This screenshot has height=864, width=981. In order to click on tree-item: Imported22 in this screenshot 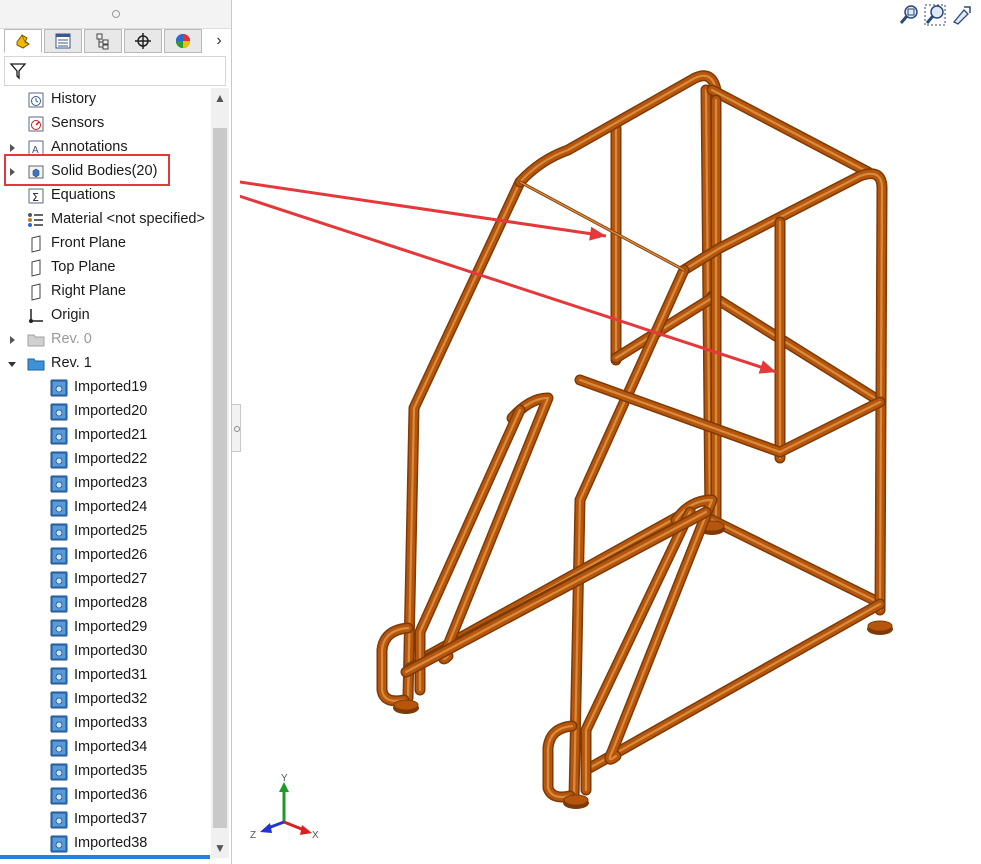, I will do `click(106, 460)`.